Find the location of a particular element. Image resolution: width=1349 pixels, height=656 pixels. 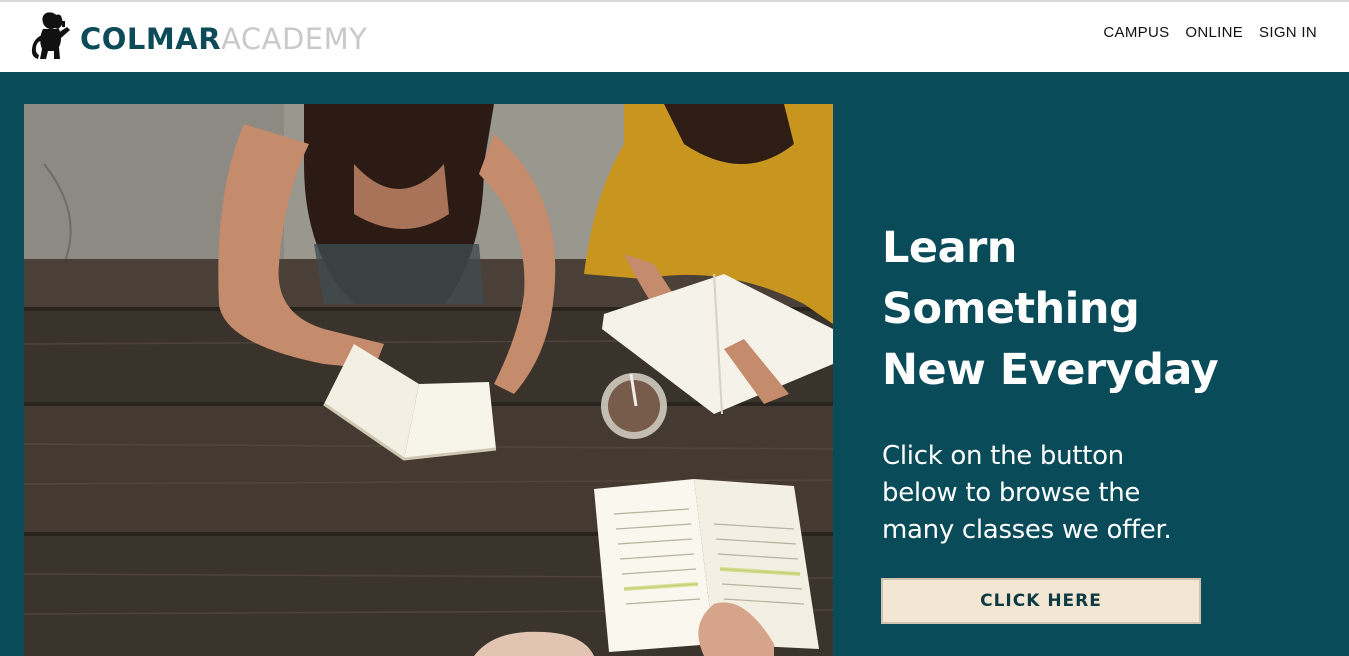

brand-name-secondary: ACADEMY is located at coordinates (294, 38).